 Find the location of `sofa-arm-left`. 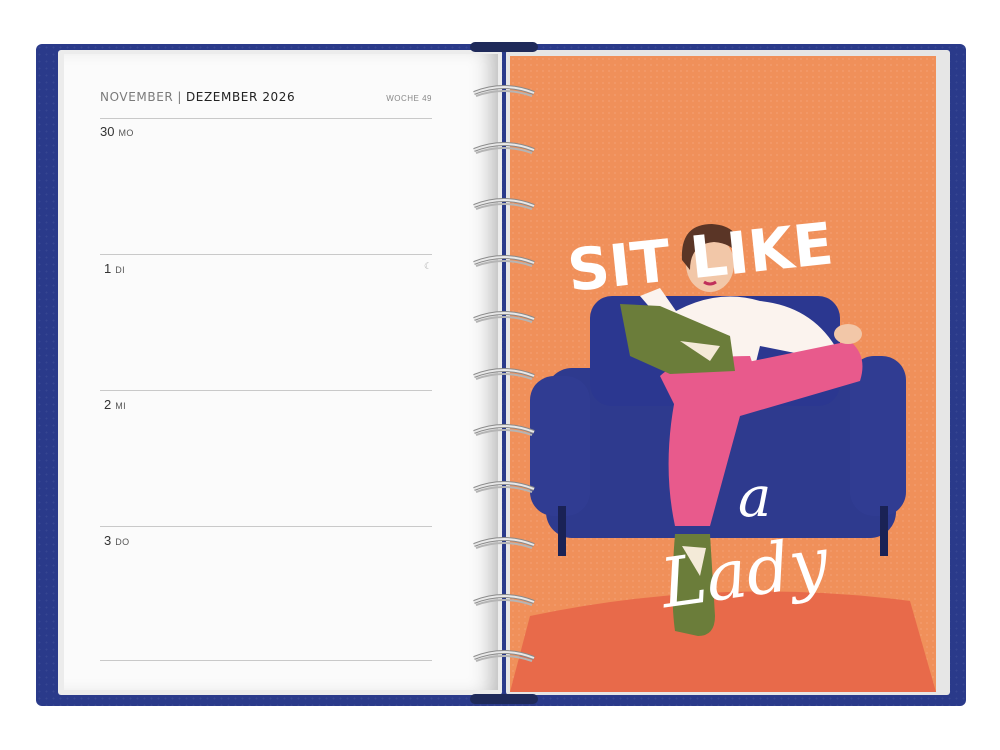

sofa-arm-left is located at coordinates (560, 446).